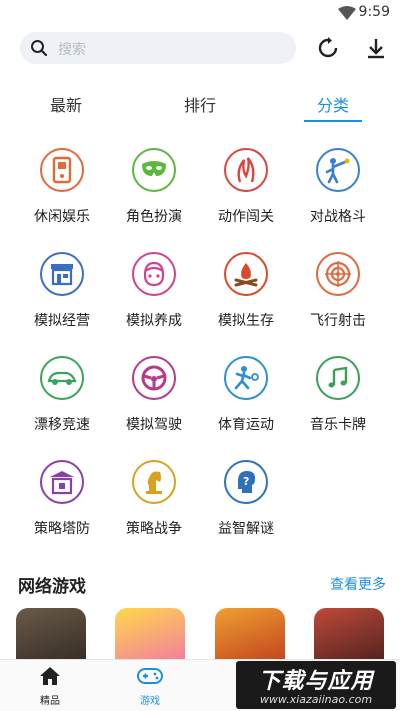 This screenshot has width=400, height=711. Describe the element at coordinates (154, 217) in the screenshot. I see `category-label: 角色扮演` at that location.